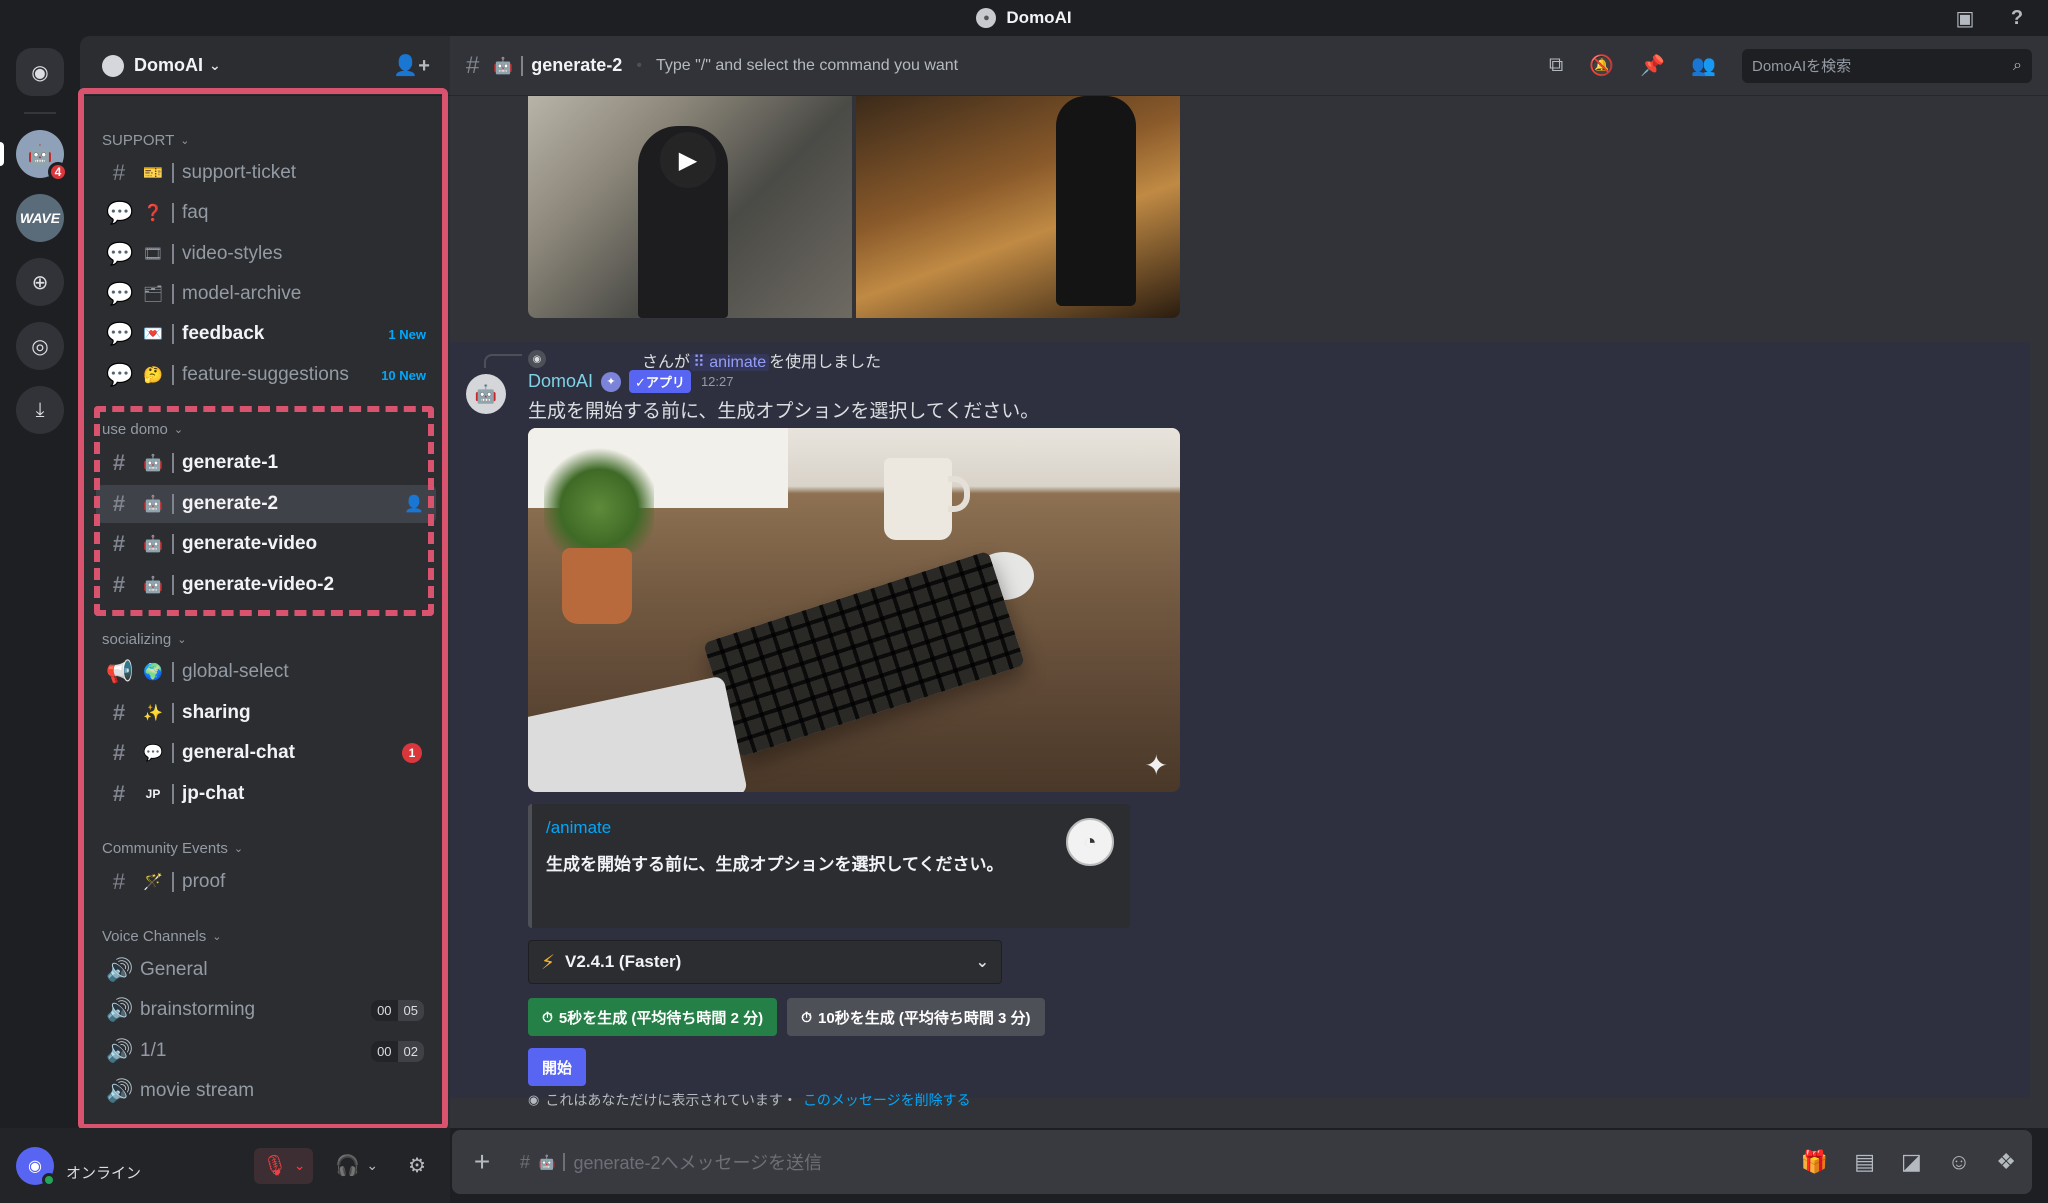 The image size is (2048, 1203). I want to click on desk-image: ✦, so click(854, 610).